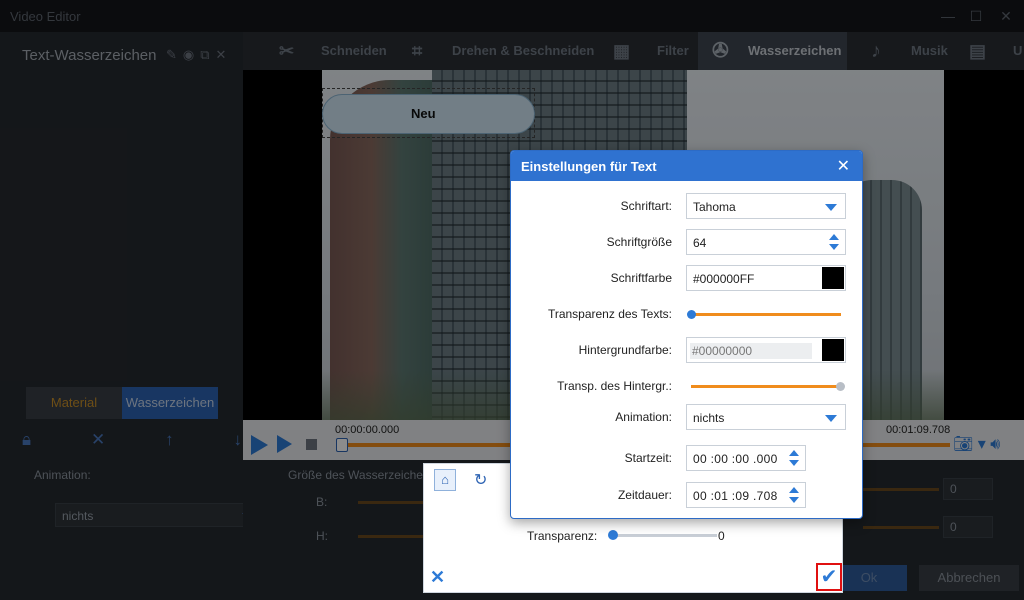 The image size is (1024, 600). What do you see at coordinates (423, 113) in the screenshot?
I see `watermark-text: Neu` at bounding box center [423, 113].